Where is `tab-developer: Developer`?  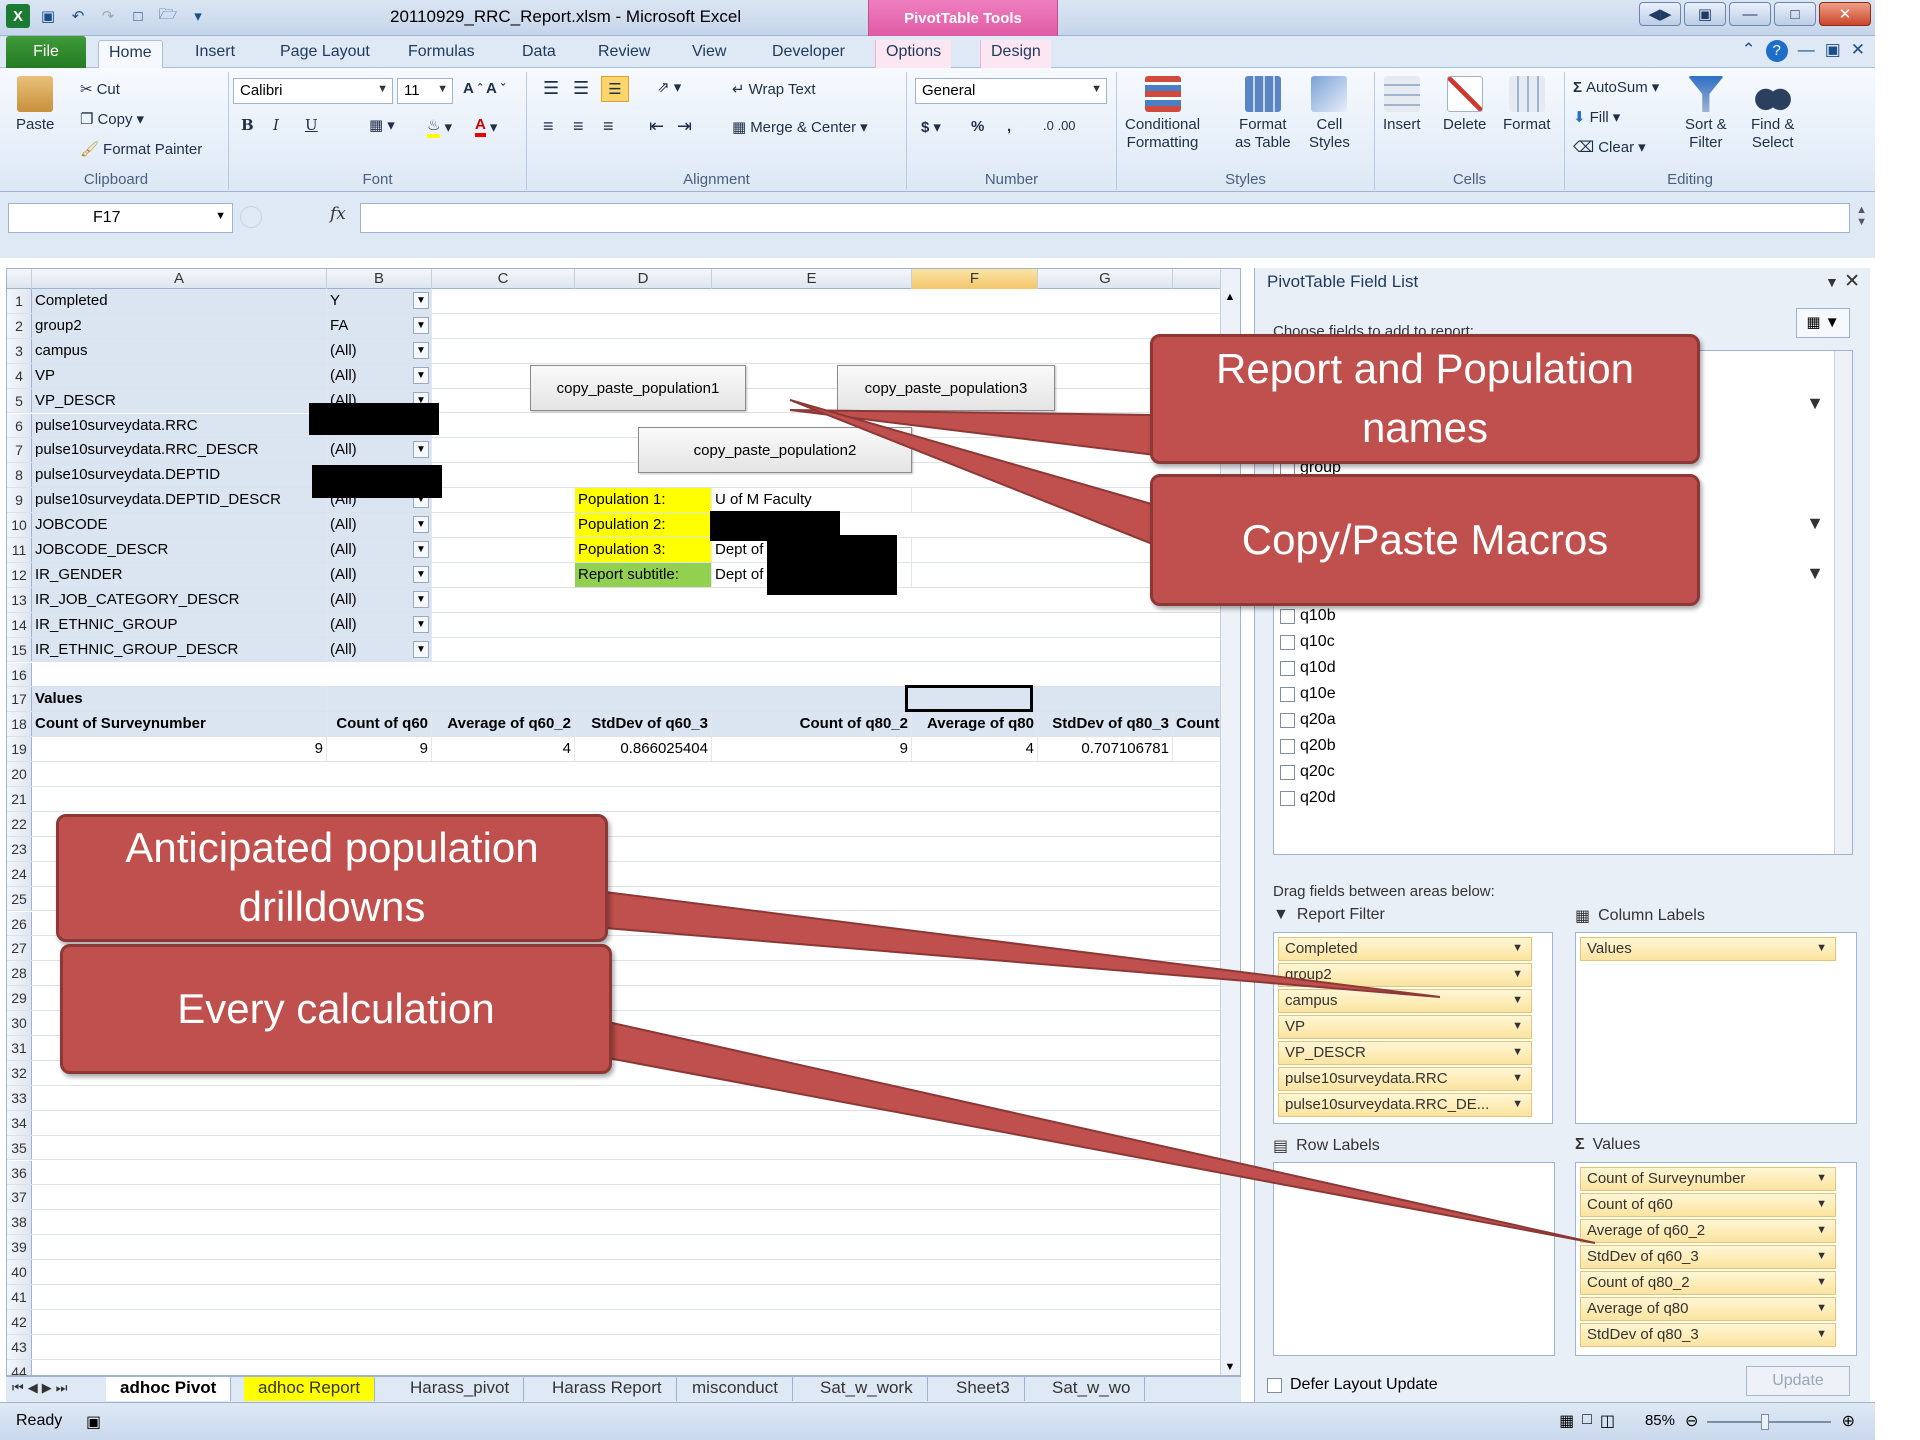 tab-developer: Developer is located at coordinates (808, 54).